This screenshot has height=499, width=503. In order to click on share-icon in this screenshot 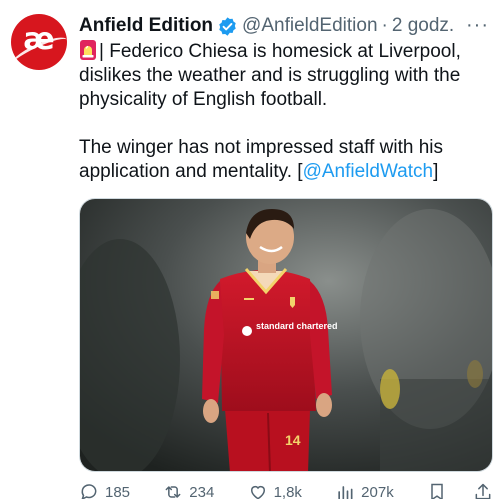, I will do `click(483, 490)`.